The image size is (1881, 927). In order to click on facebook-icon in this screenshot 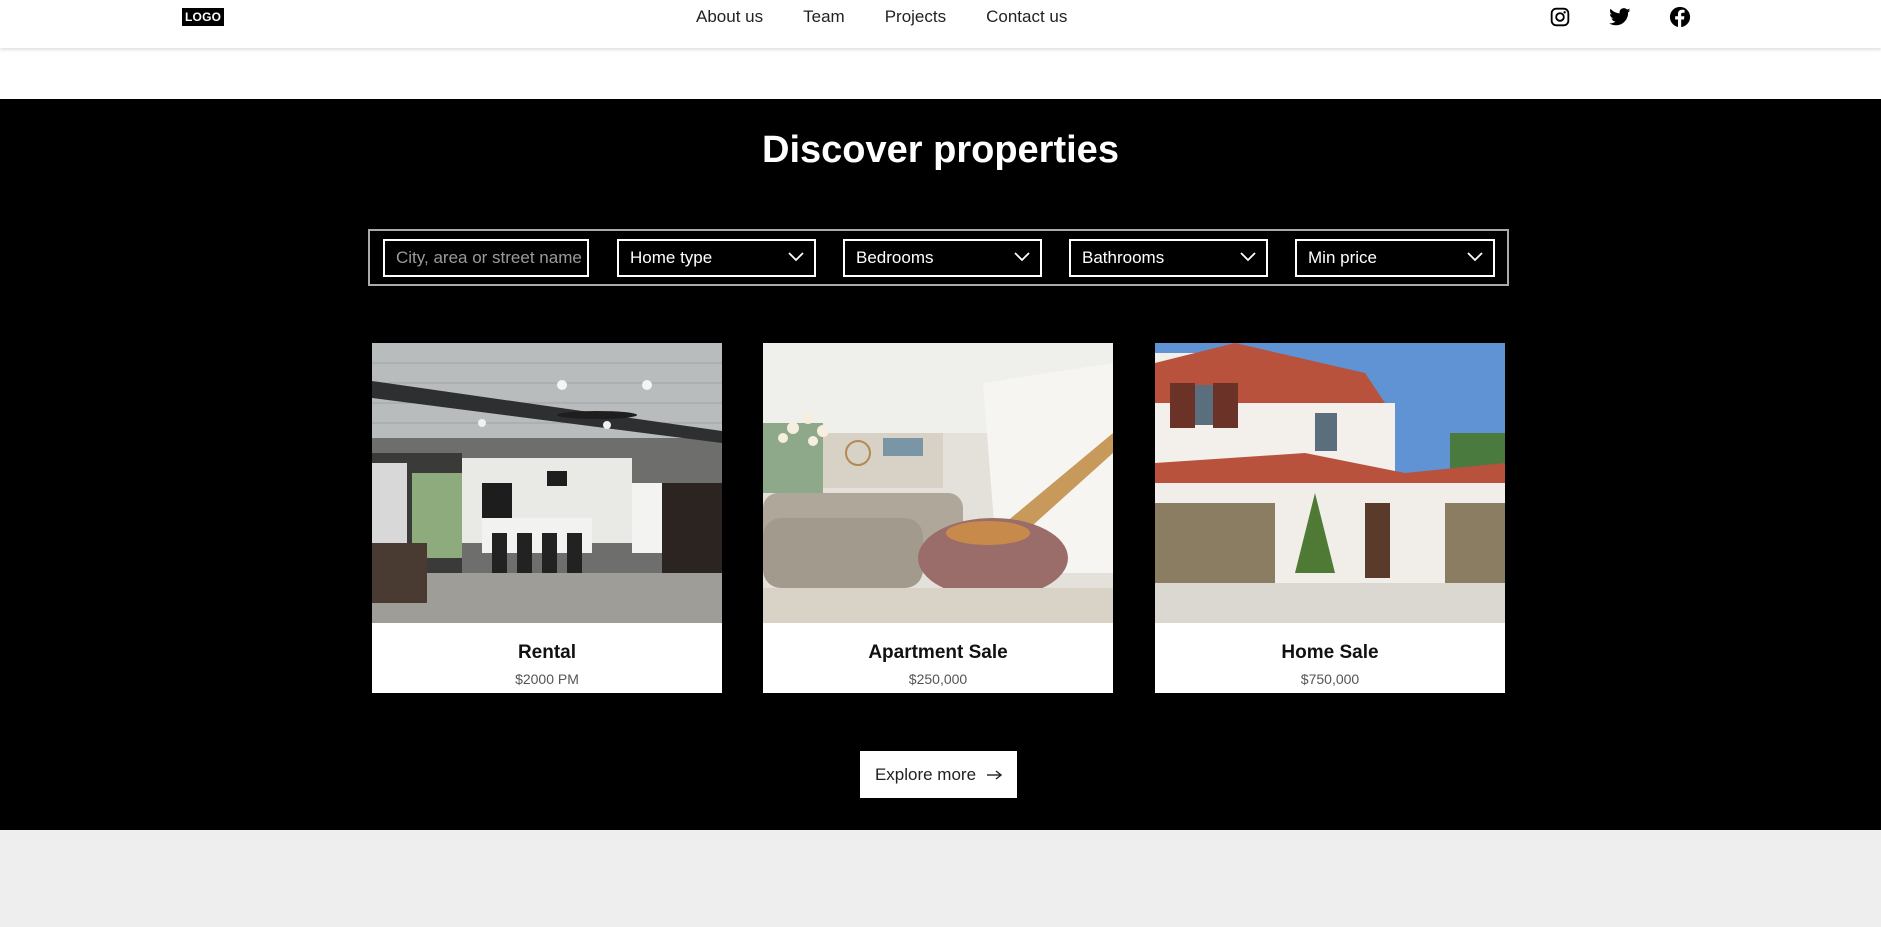, I will do `click(1680, 17)`.